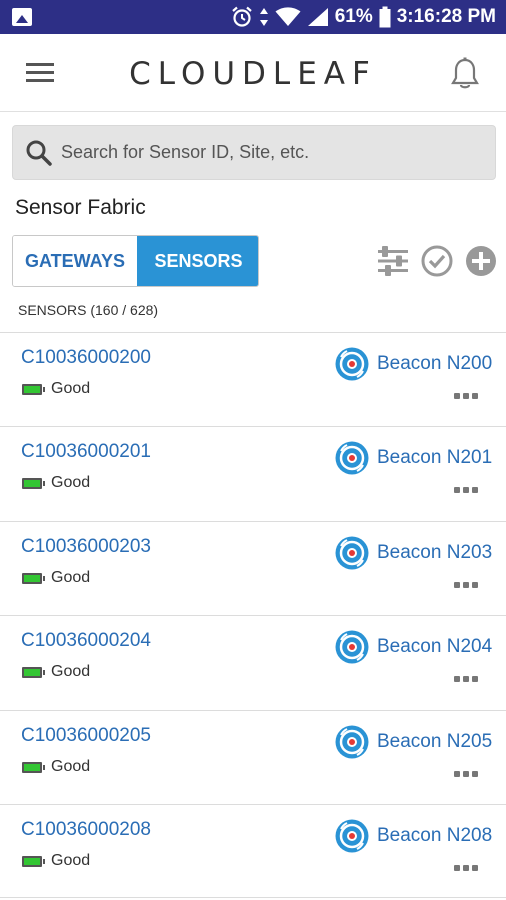 This screenshot has height=900, width=506. What do you see at coordinates (22, 17) in the screenshot?
I see `image-notification-icon` at bounding box center [22, 17].